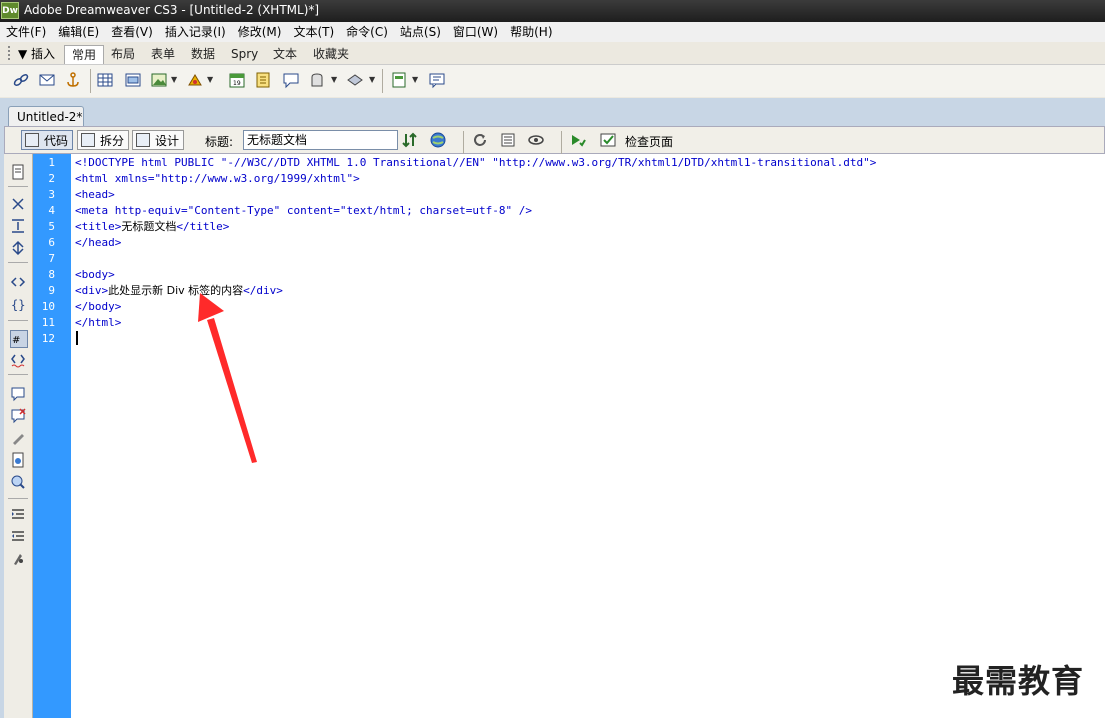 This screenshot has width=1105, height=718. I want to click on media-icon, so click(195, 80).